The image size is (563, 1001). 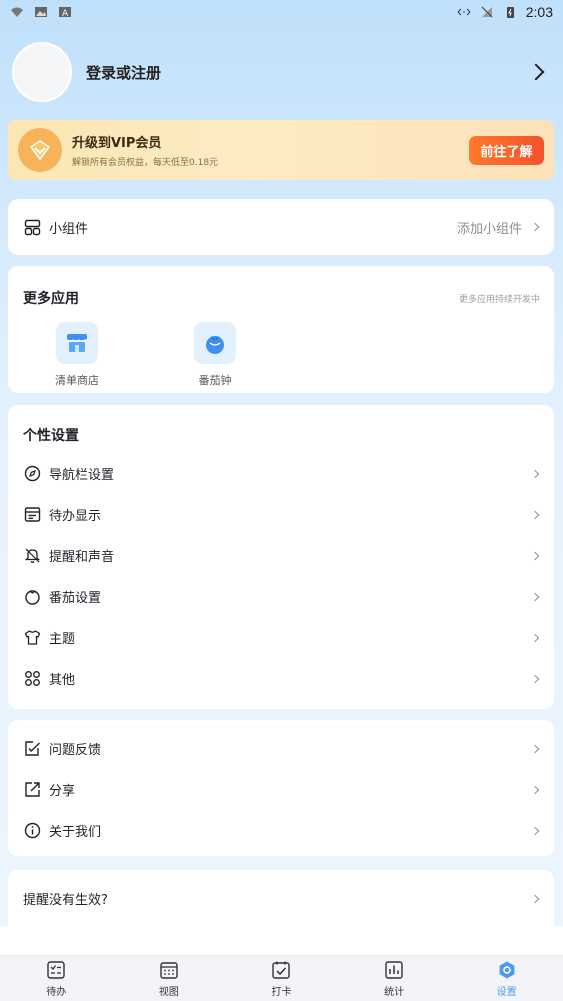 What do you see at coordinates (69, 229) in the screenshot?
I see `widget-label: 小组件` at bounding box center [69, 229].